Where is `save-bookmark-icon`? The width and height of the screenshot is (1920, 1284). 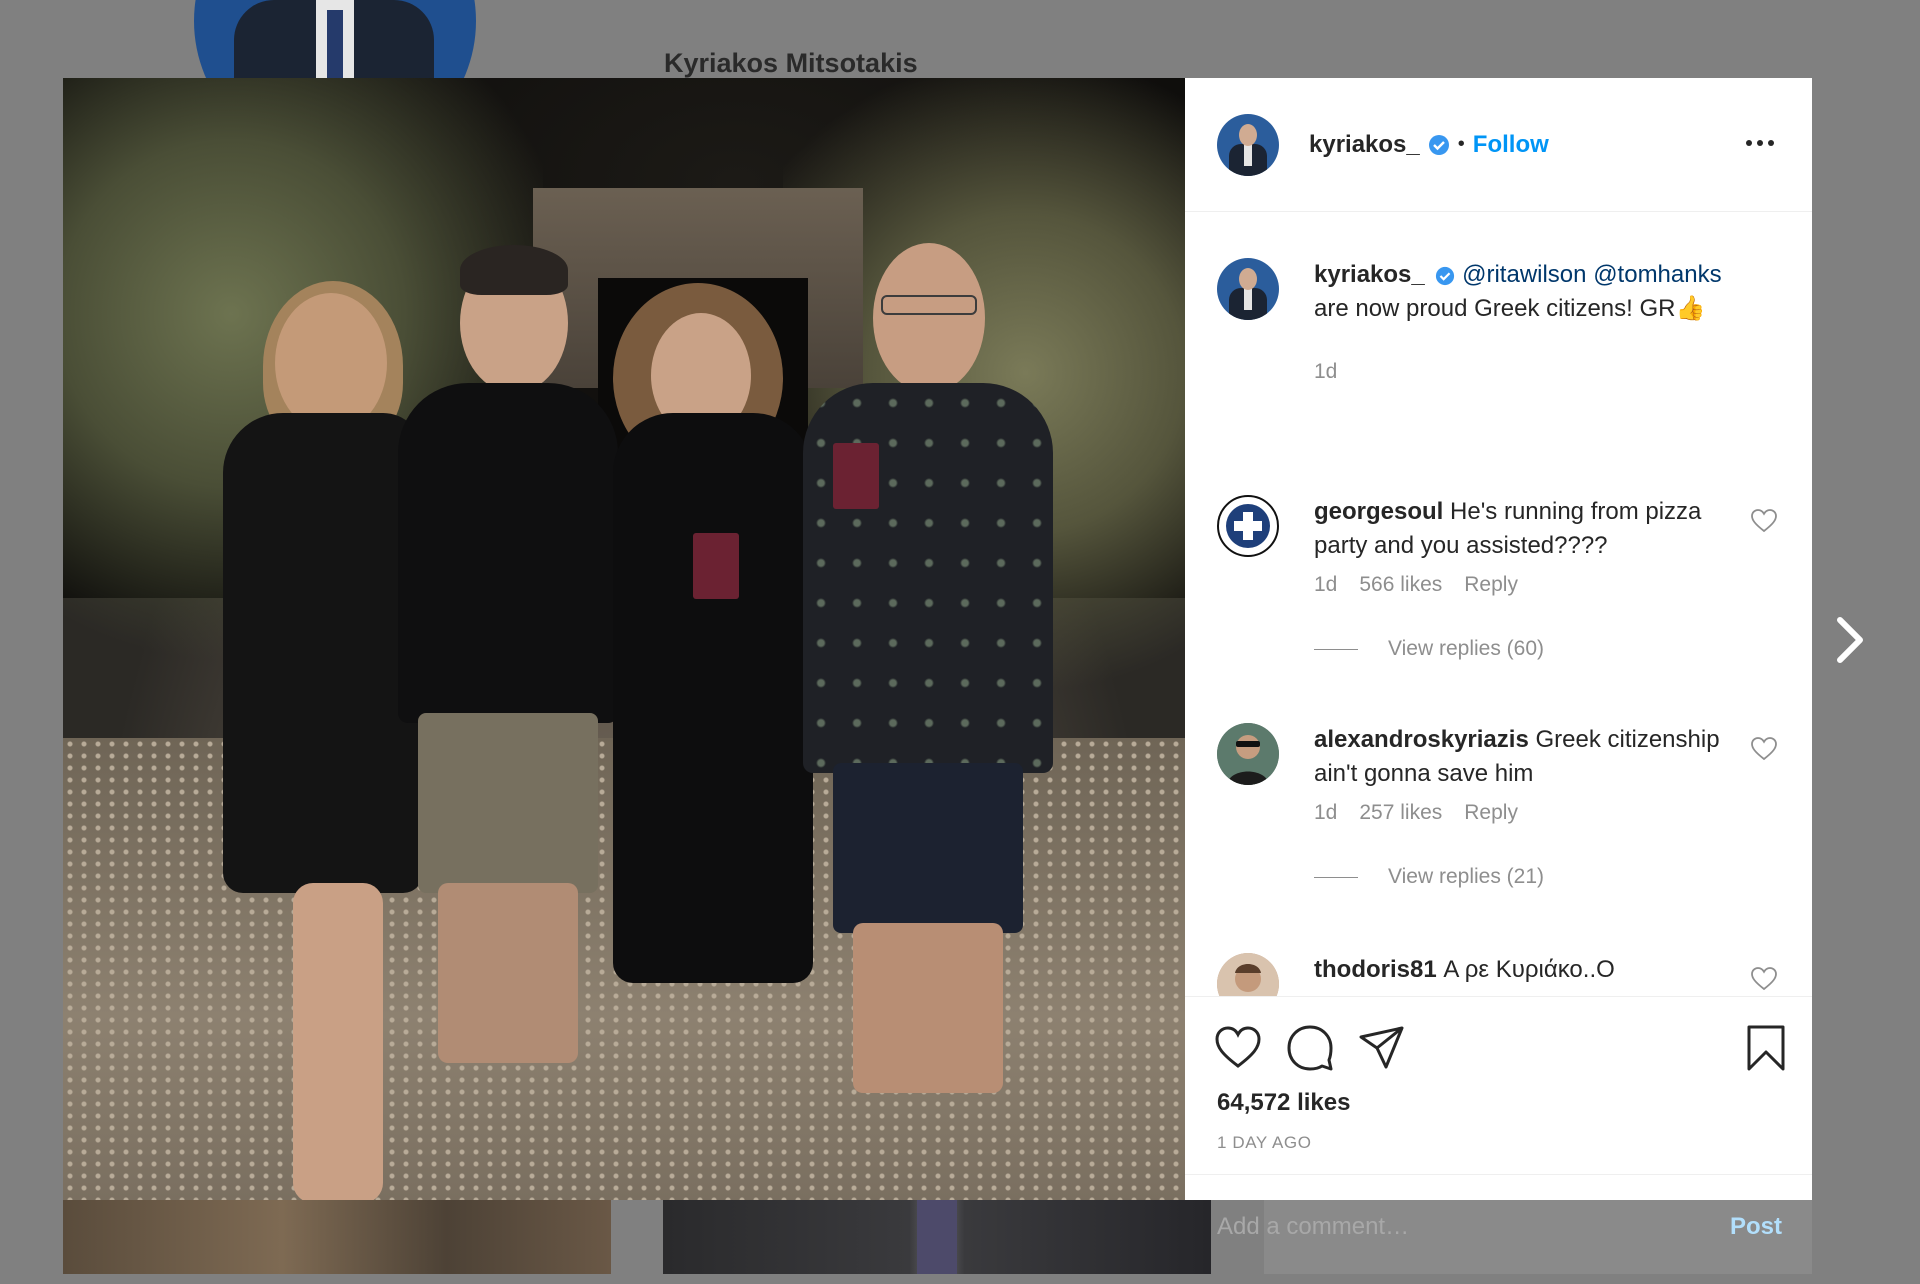
save-bookmark-icon is located at coordinates (1766, 1048).